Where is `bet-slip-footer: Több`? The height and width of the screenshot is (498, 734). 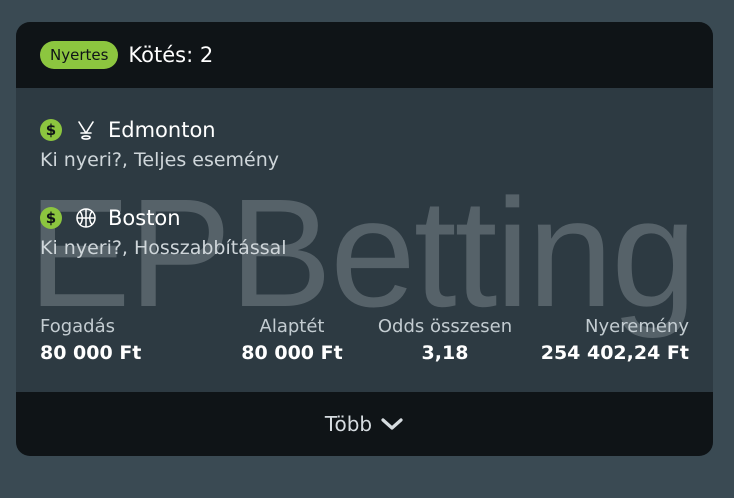 bet-slip-footer: Több is located at coordinates (364, 424).